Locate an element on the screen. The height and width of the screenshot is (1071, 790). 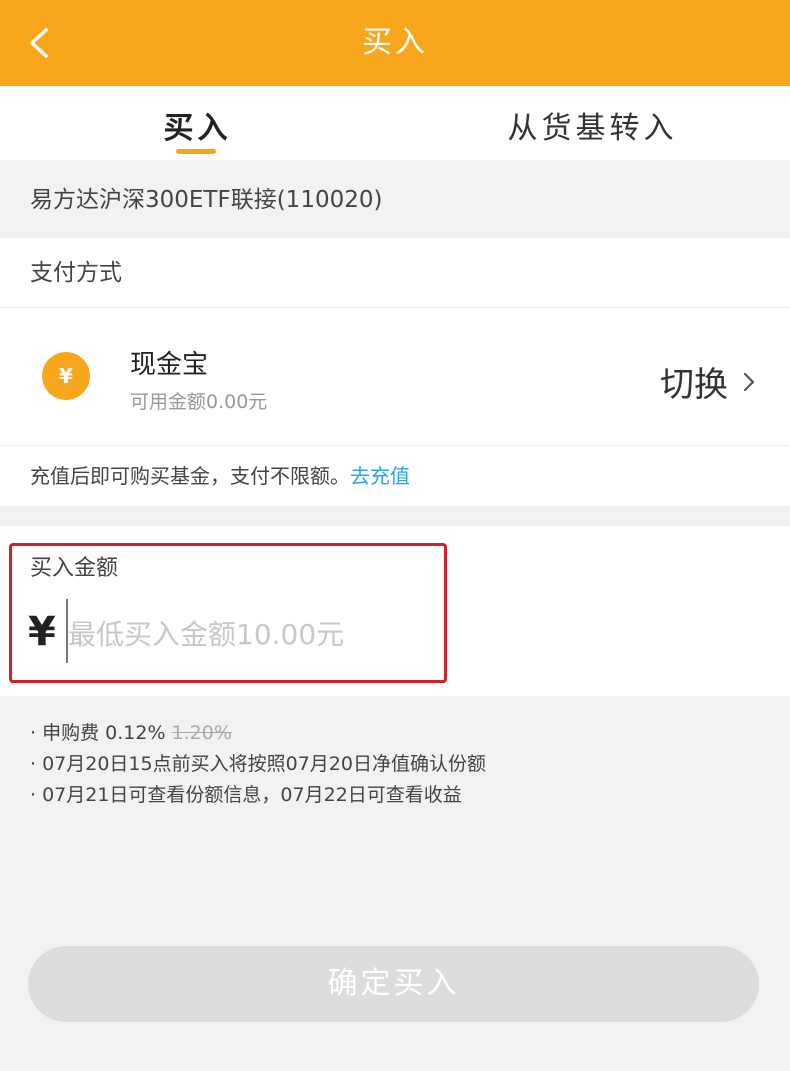
recharge-note: 充值后即可购买基金，支付不限额。去充值 is located at coordinates (220, 476).